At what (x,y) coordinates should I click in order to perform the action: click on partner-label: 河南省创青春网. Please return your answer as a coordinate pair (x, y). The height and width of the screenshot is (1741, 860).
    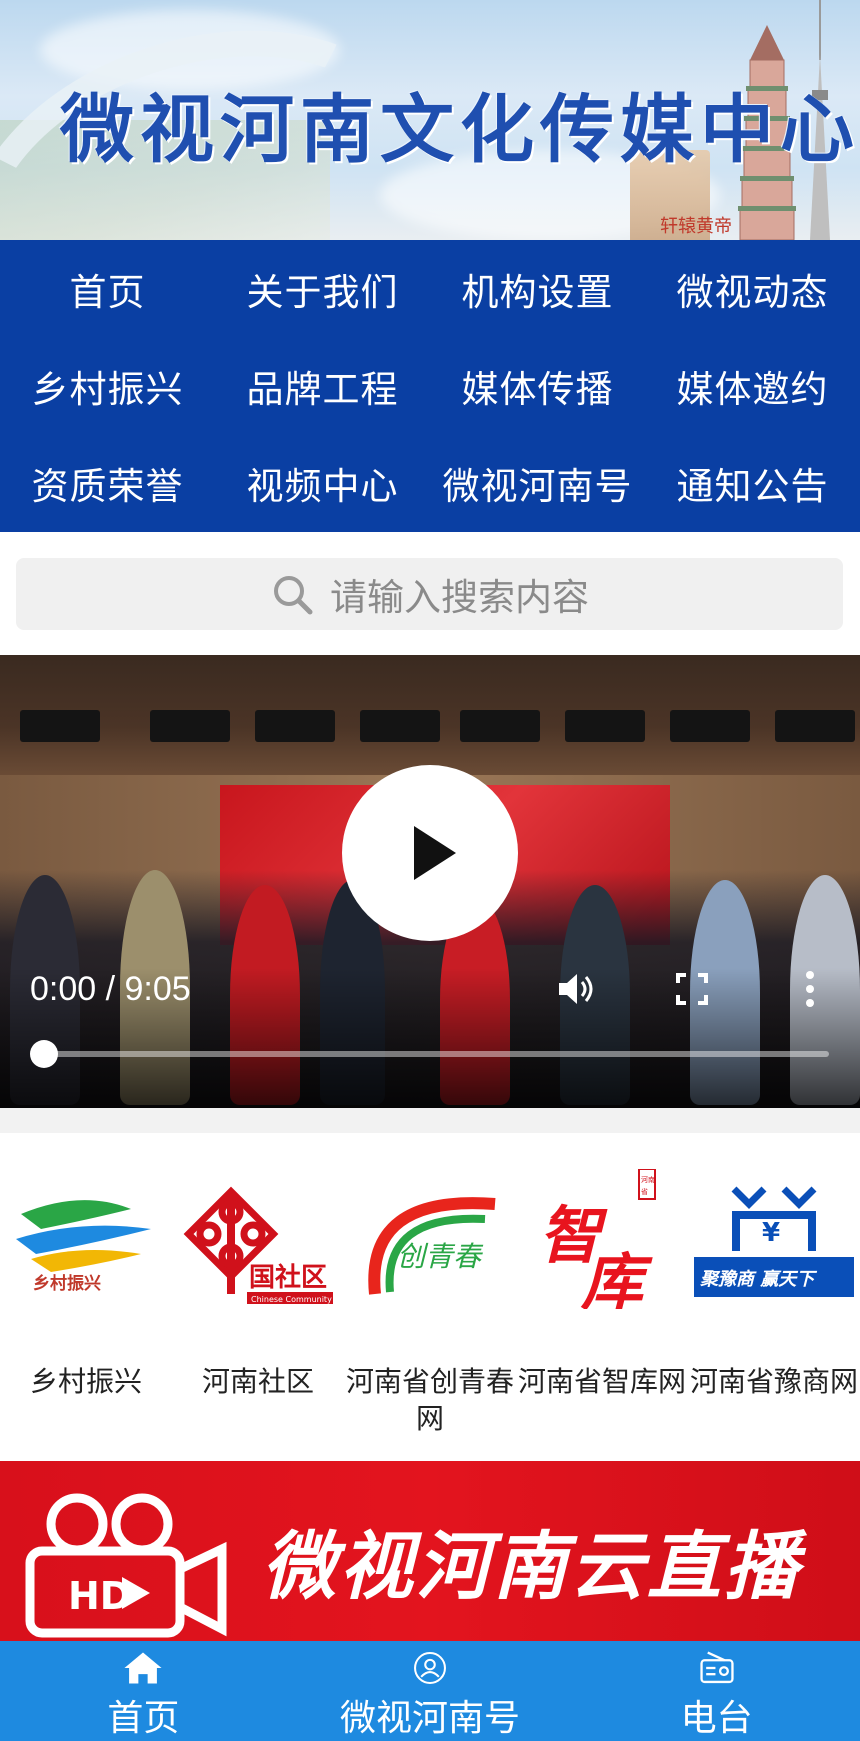
    Looking at the image, I should click on (429, 1400).